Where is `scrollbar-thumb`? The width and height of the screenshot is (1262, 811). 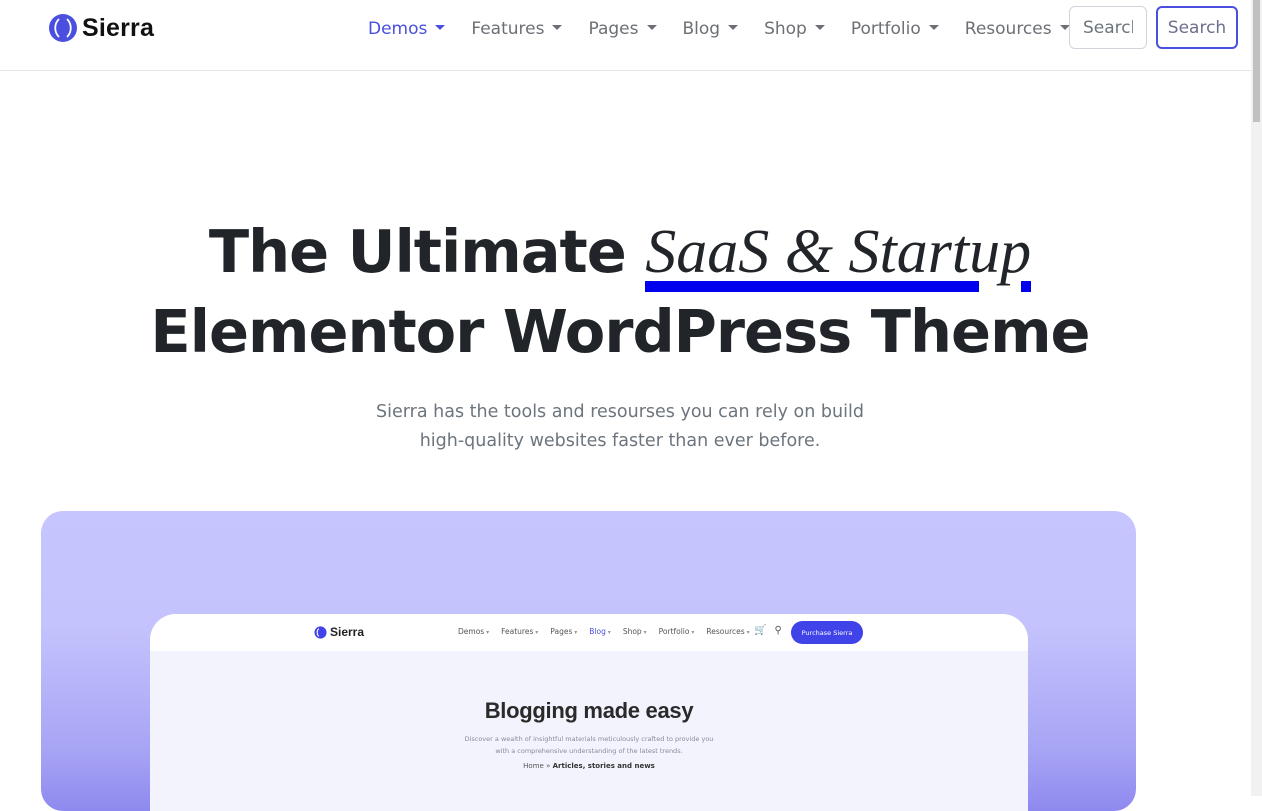
scrollbar-thumb is located at coordinates (1256, 61).